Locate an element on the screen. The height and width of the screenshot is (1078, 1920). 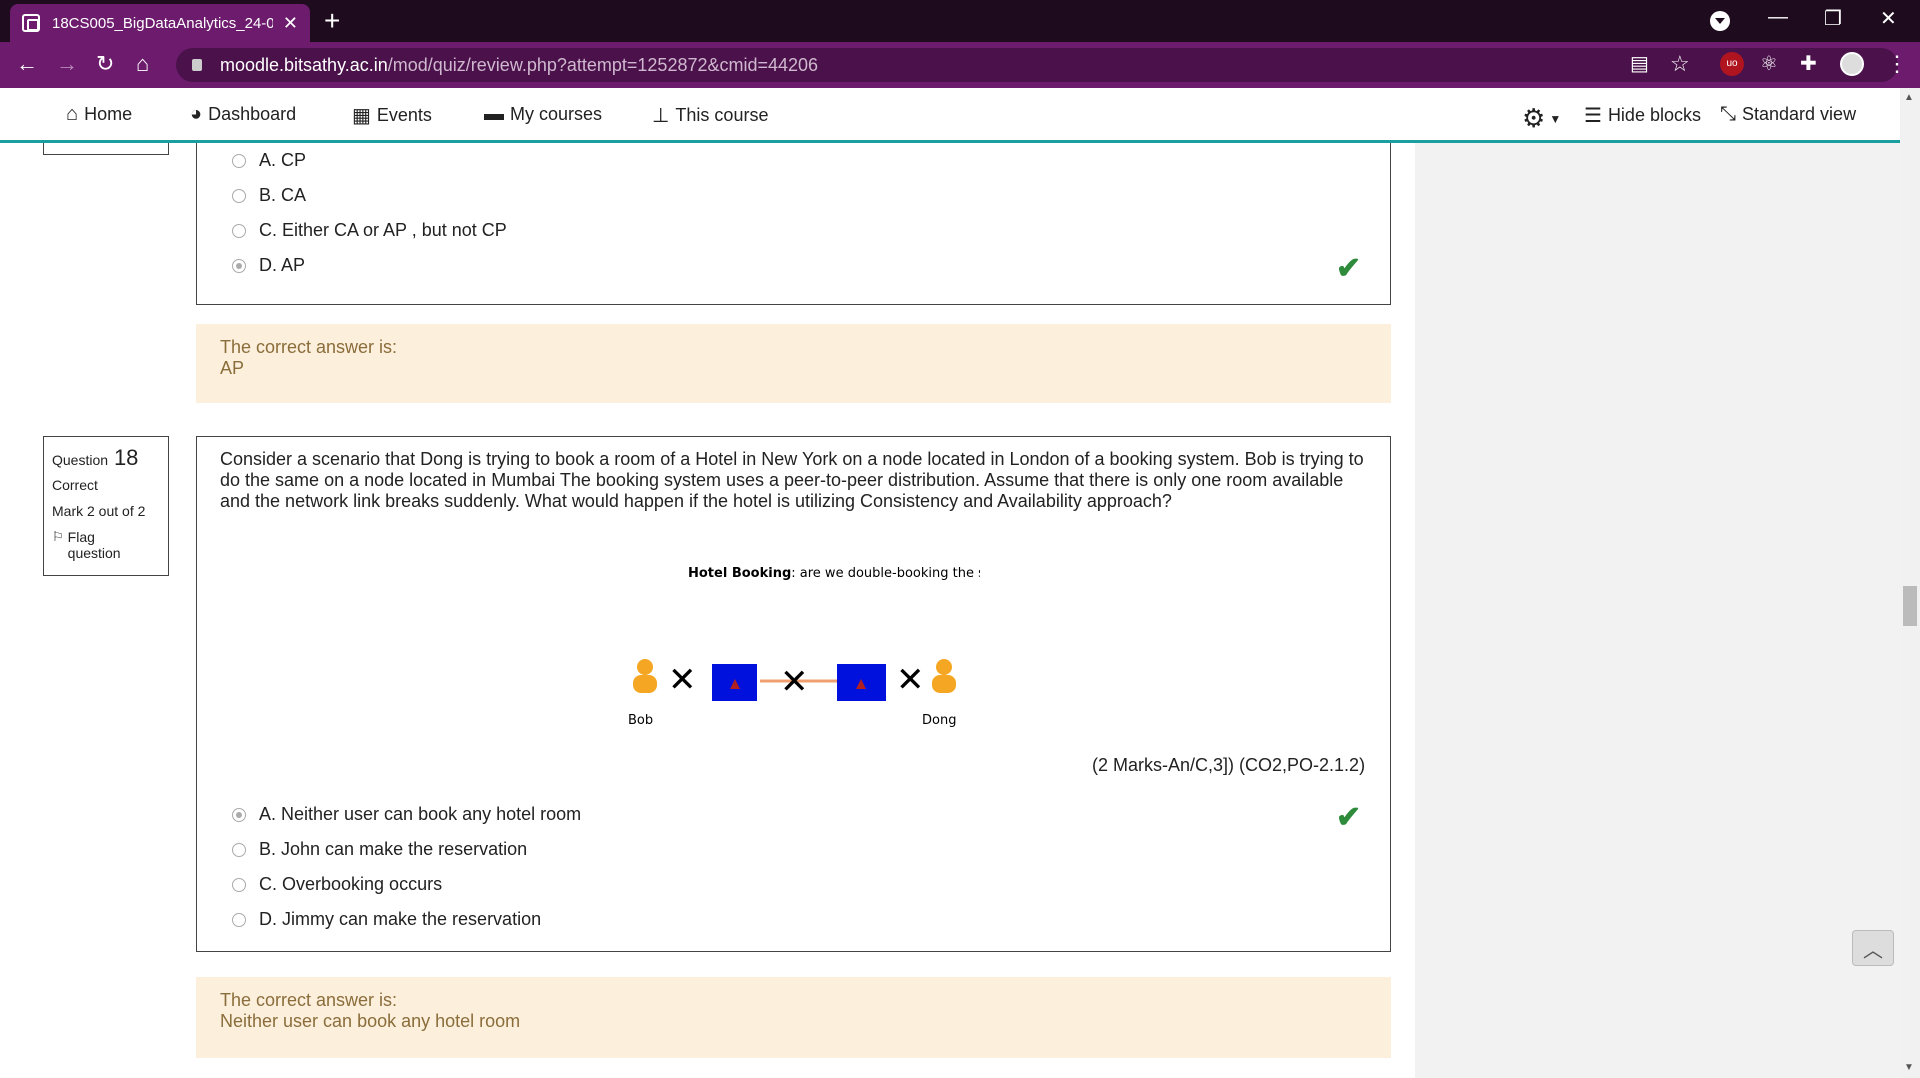
browser-menu-icon: ⋮ is located at coordinates (1897, 64).